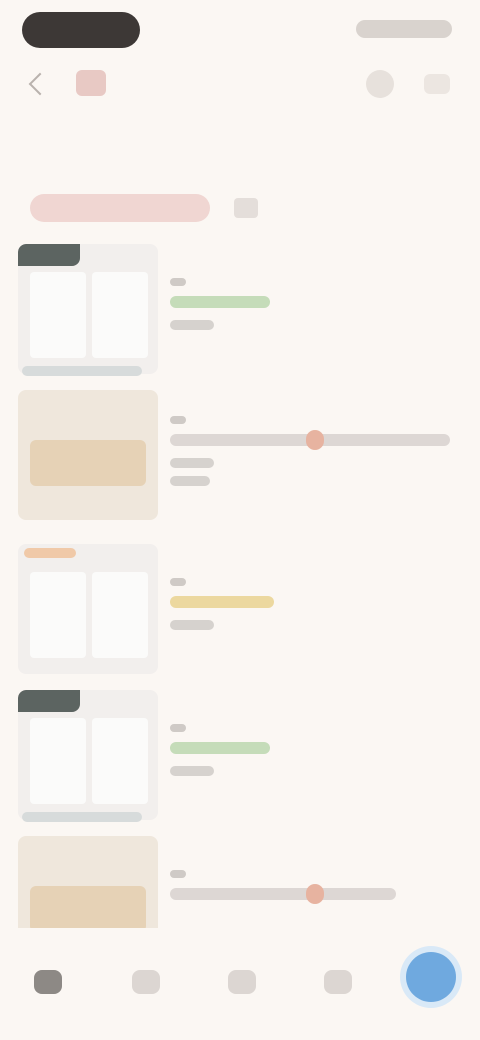 The width and height of the screenshot is (480, 1040). I want to click on cart-icon, so click(242, 982).